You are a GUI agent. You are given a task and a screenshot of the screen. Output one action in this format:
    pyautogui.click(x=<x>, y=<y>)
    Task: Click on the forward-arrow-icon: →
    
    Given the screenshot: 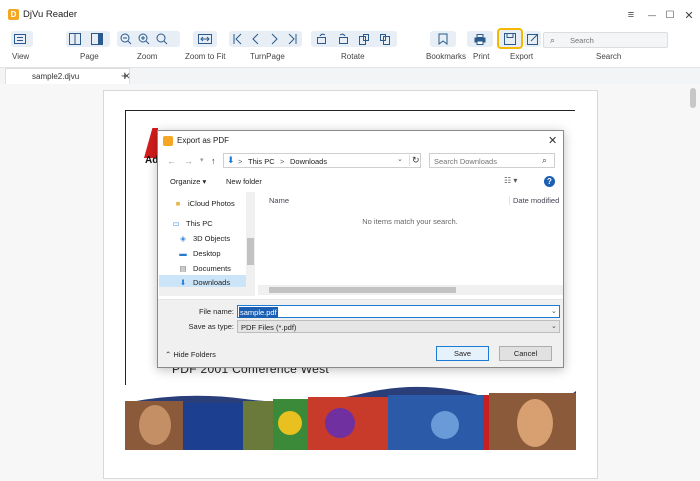 What is the action you would take?
    pyautogui.click(x=188, y=161)
    